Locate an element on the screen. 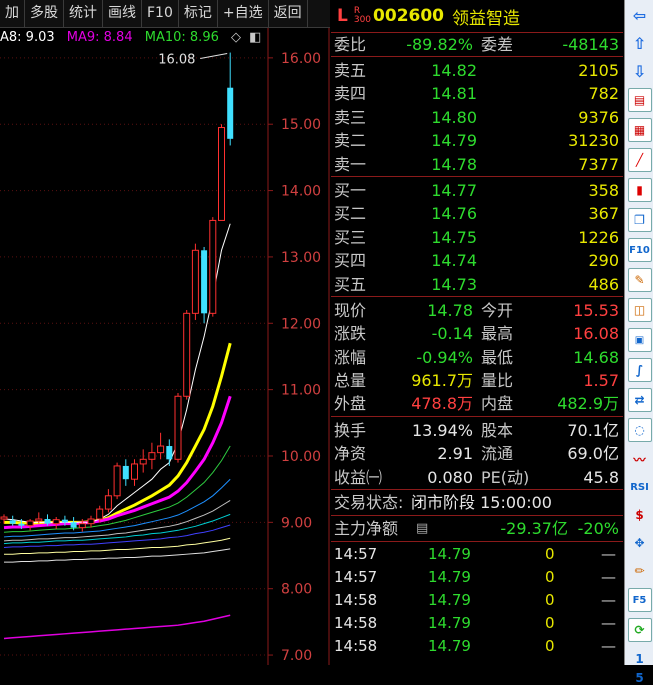  tick-flag: — is located at coordinates (608, 623).